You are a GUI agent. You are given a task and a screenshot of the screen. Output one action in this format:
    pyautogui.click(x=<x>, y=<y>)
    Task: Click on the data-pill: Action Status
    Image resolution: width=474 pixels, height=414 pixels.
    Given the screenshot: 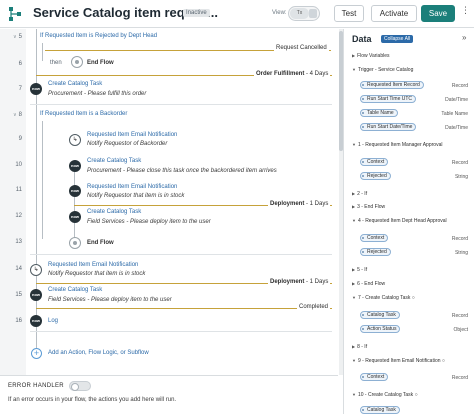 What is the action you would take?
    pyautogui.click(x=380, y=329)
    